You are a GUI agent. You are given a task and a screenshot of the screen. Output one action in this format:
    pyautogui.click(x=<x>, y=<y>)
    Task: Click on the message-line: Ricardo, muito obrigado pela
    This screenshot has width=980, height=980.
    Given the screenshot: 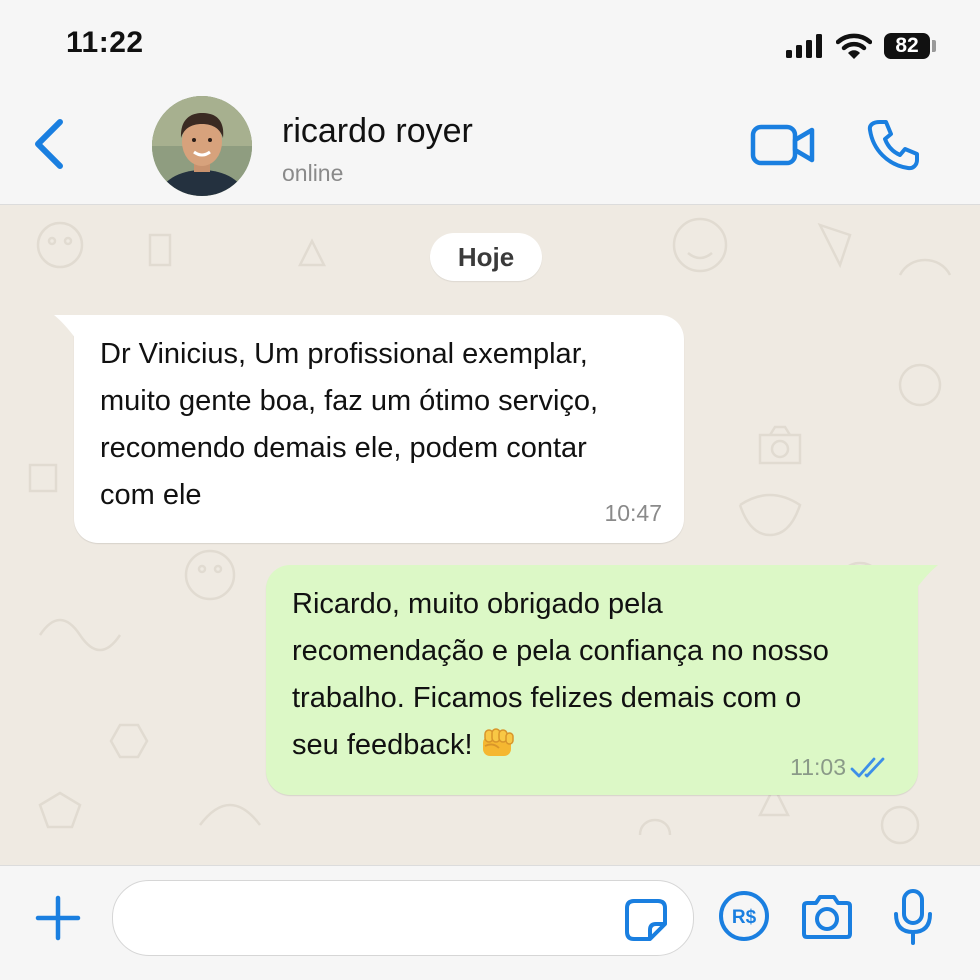 What is the action you would take?
    pyautogui.click(x=477, y=604)
    